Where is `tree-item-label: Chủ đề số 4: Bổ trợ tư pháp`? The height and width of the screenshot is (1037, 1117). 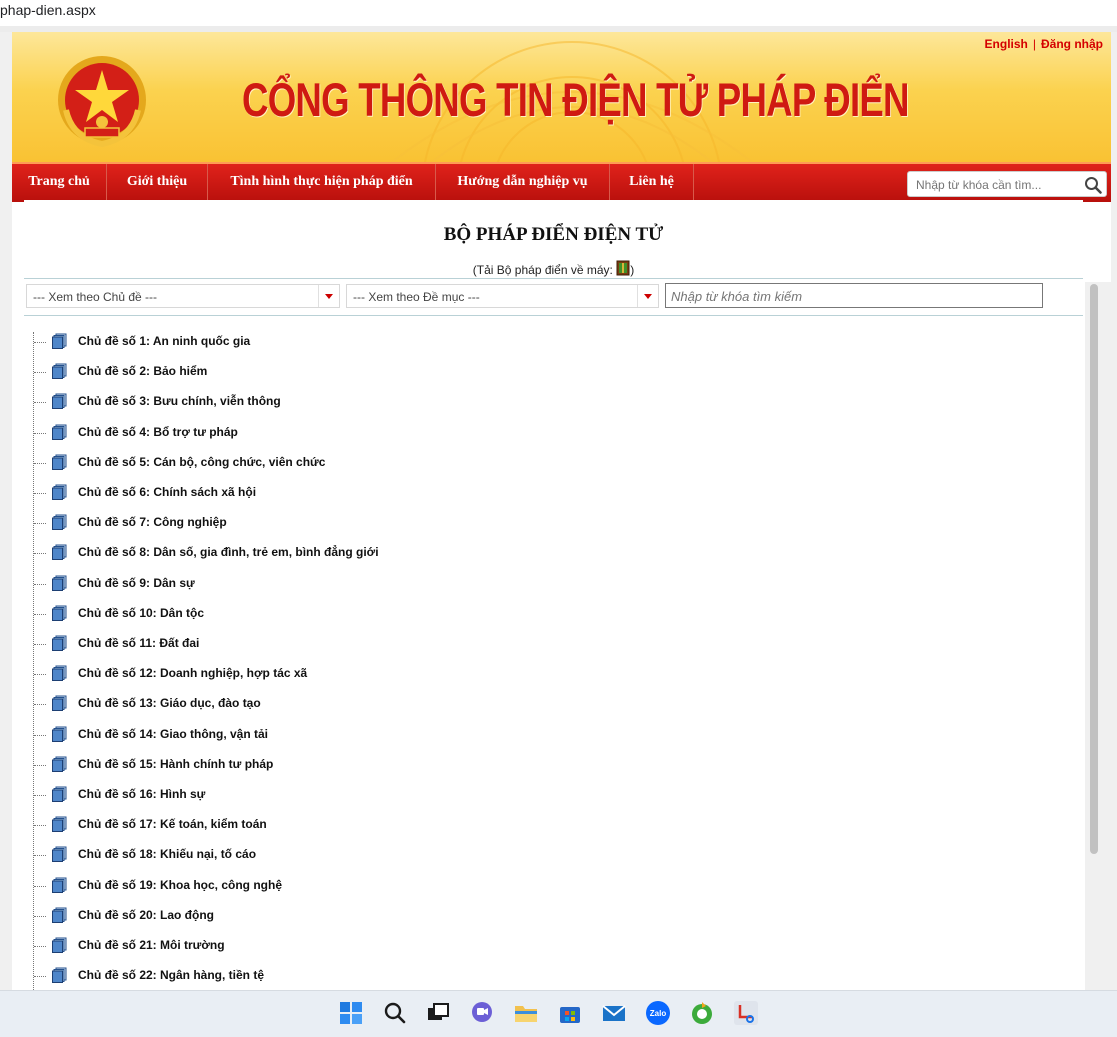
tree-item-label: Chủ đề số 4: Bổ trợ tư pháp is located at coordinates (158, 432).